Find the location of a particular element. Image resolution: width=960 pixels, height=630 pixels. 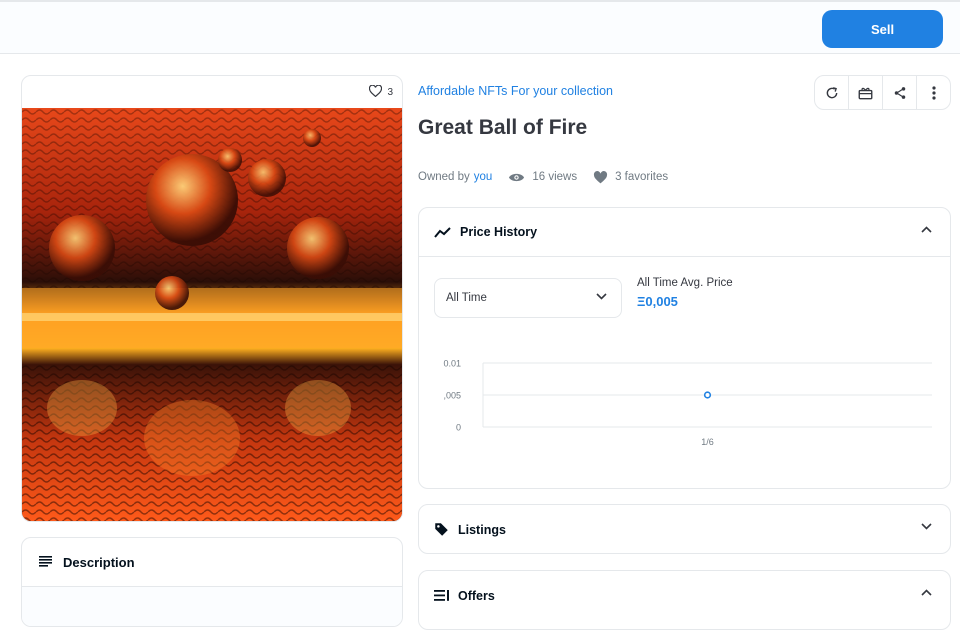

favorite-count: 3 is located at coordinates (390, 92).